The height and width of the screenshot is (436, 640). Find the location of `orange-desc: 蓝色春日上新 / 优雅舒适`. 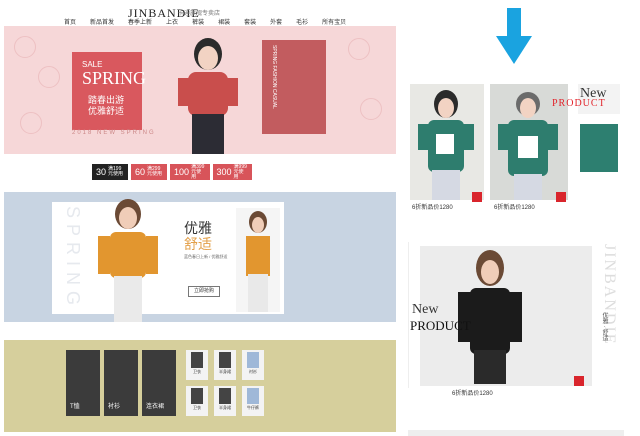

orange-desc: 蓝色春日上新 / 优雅舒适 is located at coordinates (206, 256).